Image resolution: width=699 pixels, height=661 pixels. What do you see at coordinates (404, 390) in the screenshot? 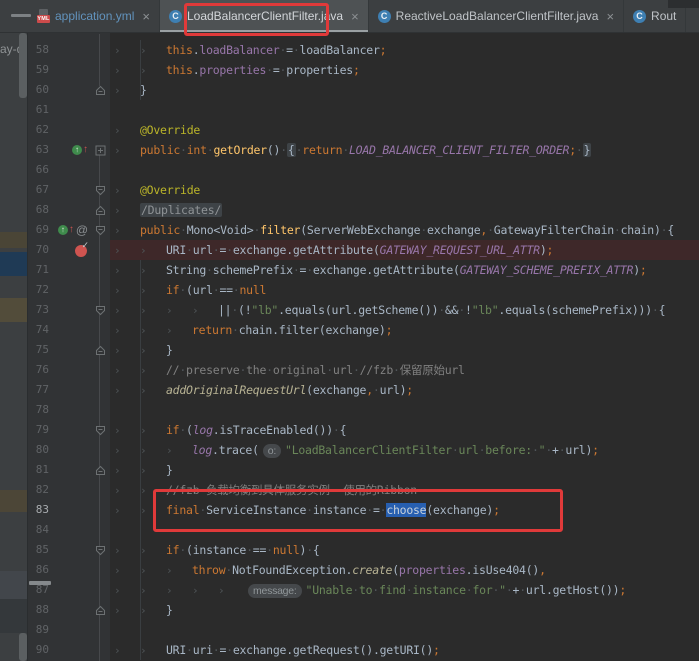
I see `code-line-content: › › addOriginalRequestUrl(exchange,·url);` at bounding box center [404, 390].